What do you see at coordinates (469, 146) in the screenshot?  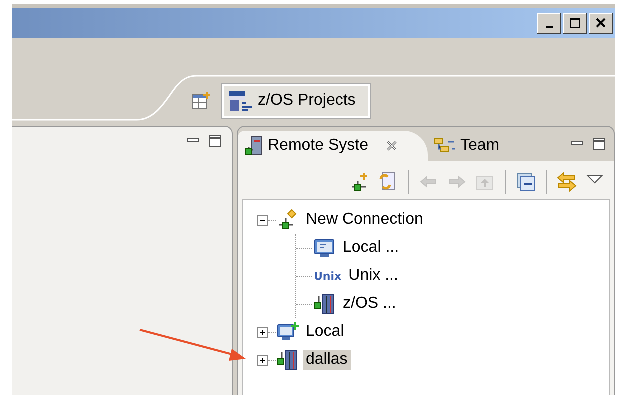 I see `view-tab: Team` at bounding box center [469, 146].